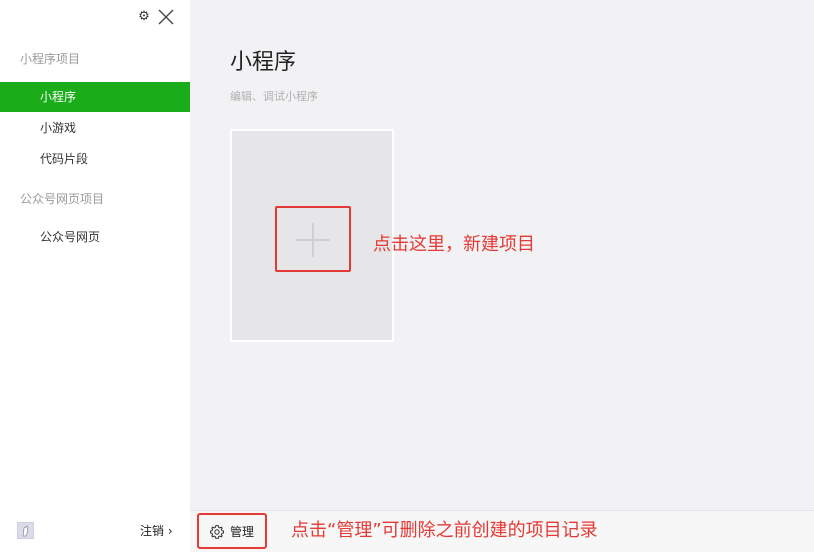 This screenshot has width=814, height=552. What do you see at coordinates (144, 17) in the screenshot?
I see `gear-icon: ⚙` at bounding box center [144, 17].